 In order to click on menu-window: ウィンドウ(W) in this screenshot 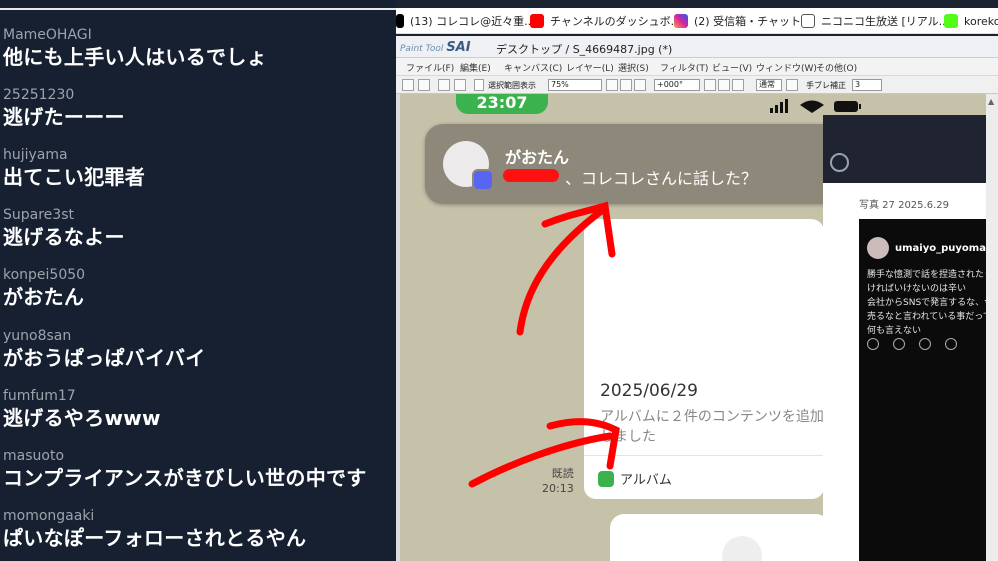, I will do `click(786, 67)`.